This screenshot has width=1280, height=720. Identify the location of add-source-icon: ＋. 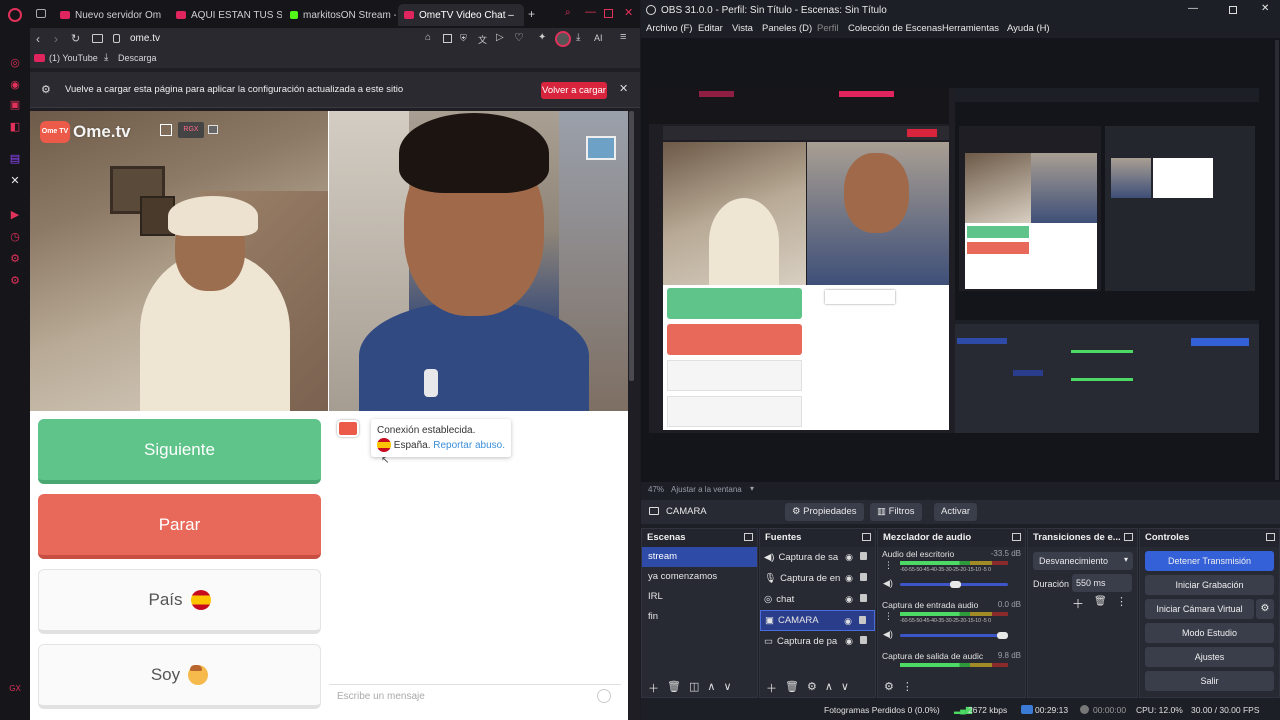
(771, 687).